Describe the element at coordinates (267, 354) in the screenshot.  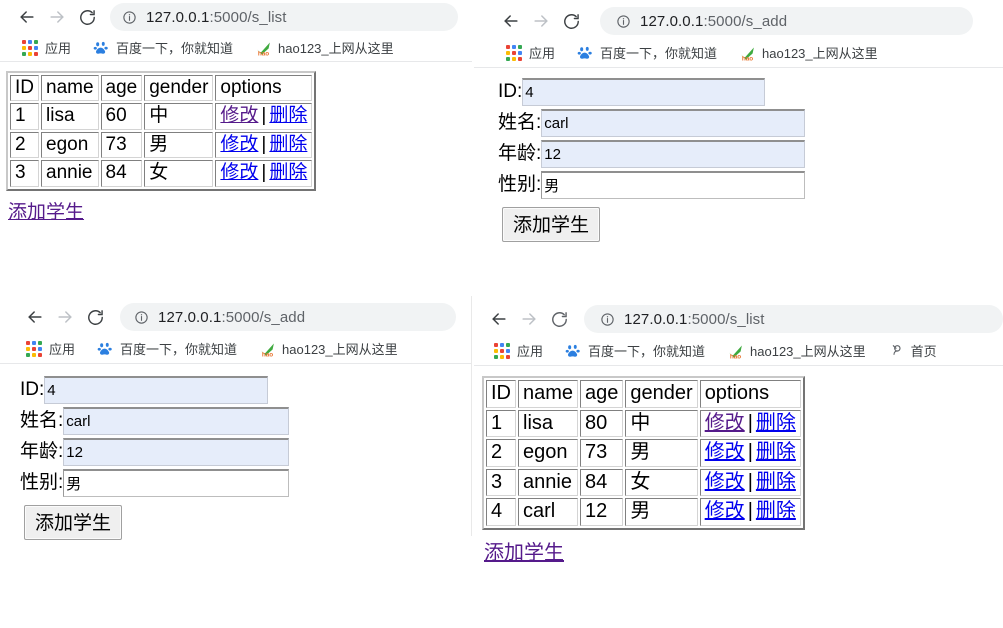
I see `svg-text: hao` at that location.